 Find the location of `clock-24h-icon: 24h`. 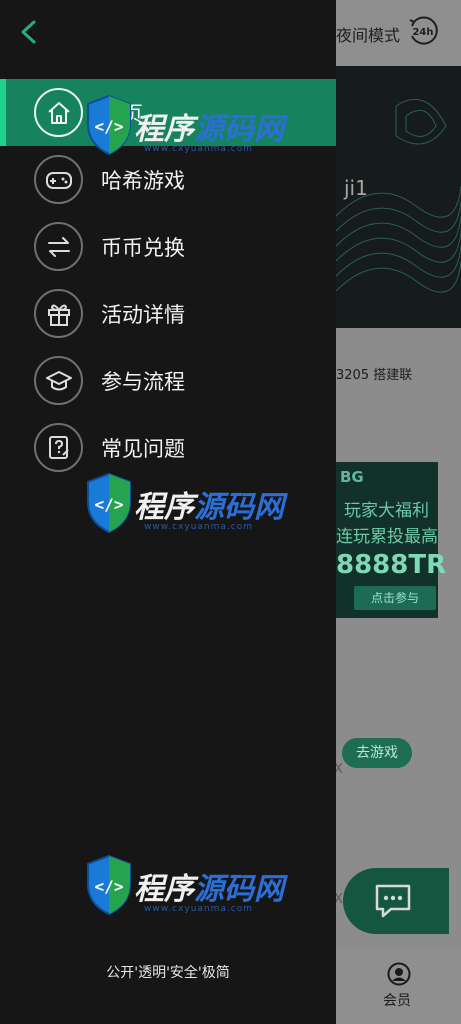

clock-24h-icon: 24h is located at coordinates (423, 31).